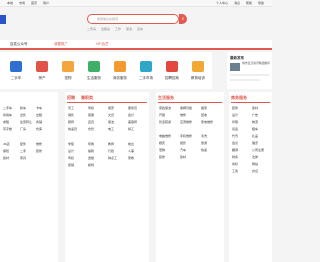 This screenshot has height=262, width=320. What do you see at coordinates (23, 151) in the screenshot?
I see `list-item: 二手` at bounding box center [23, 151].